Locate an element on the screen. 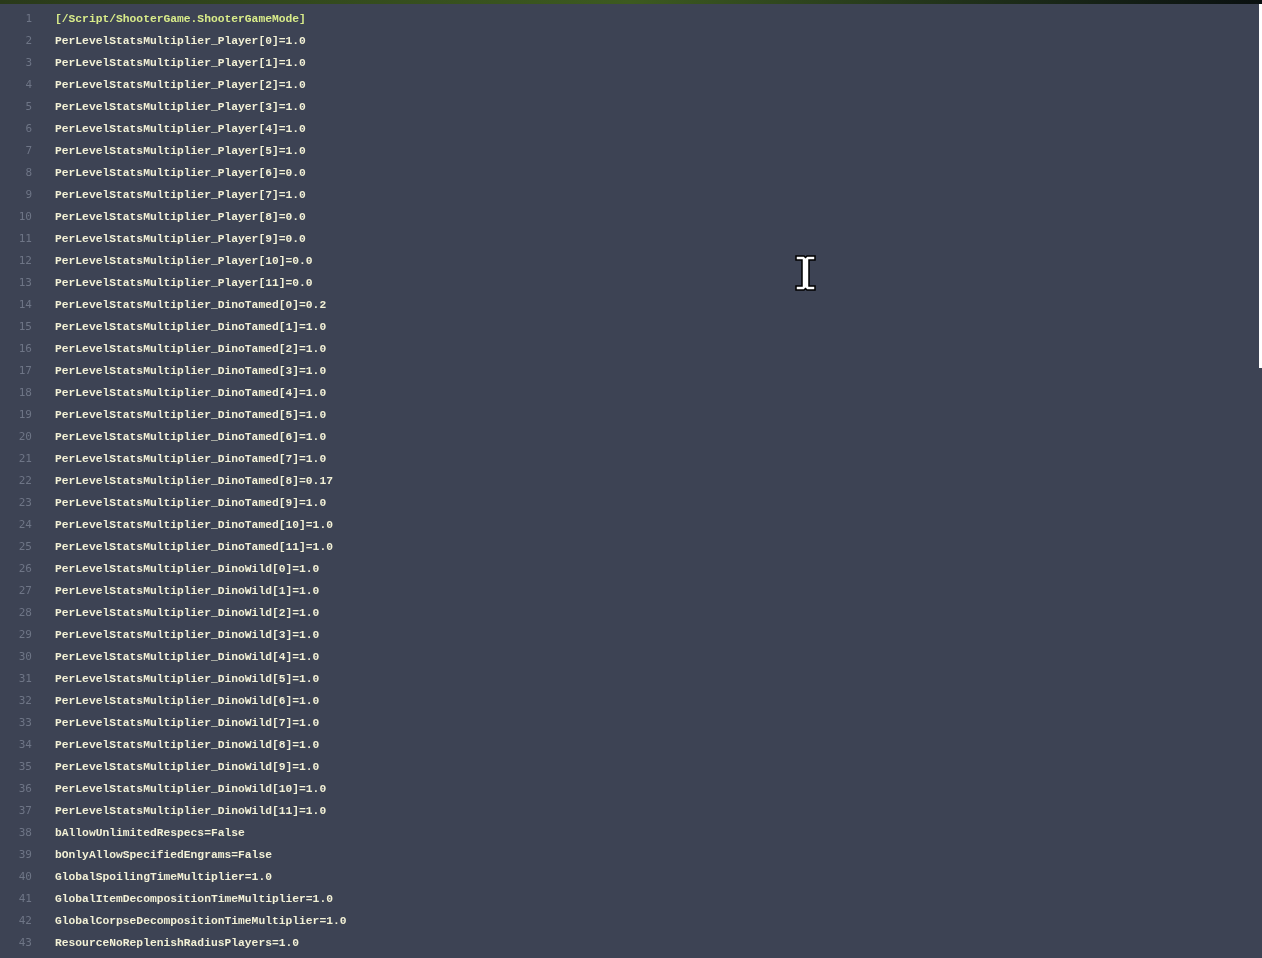 The height and width of the screenshot is (958, 1262). config-line: PerLevelStatsMultiplier_DinoTamed[2]=1.0 is located at coordinates (191, 349).